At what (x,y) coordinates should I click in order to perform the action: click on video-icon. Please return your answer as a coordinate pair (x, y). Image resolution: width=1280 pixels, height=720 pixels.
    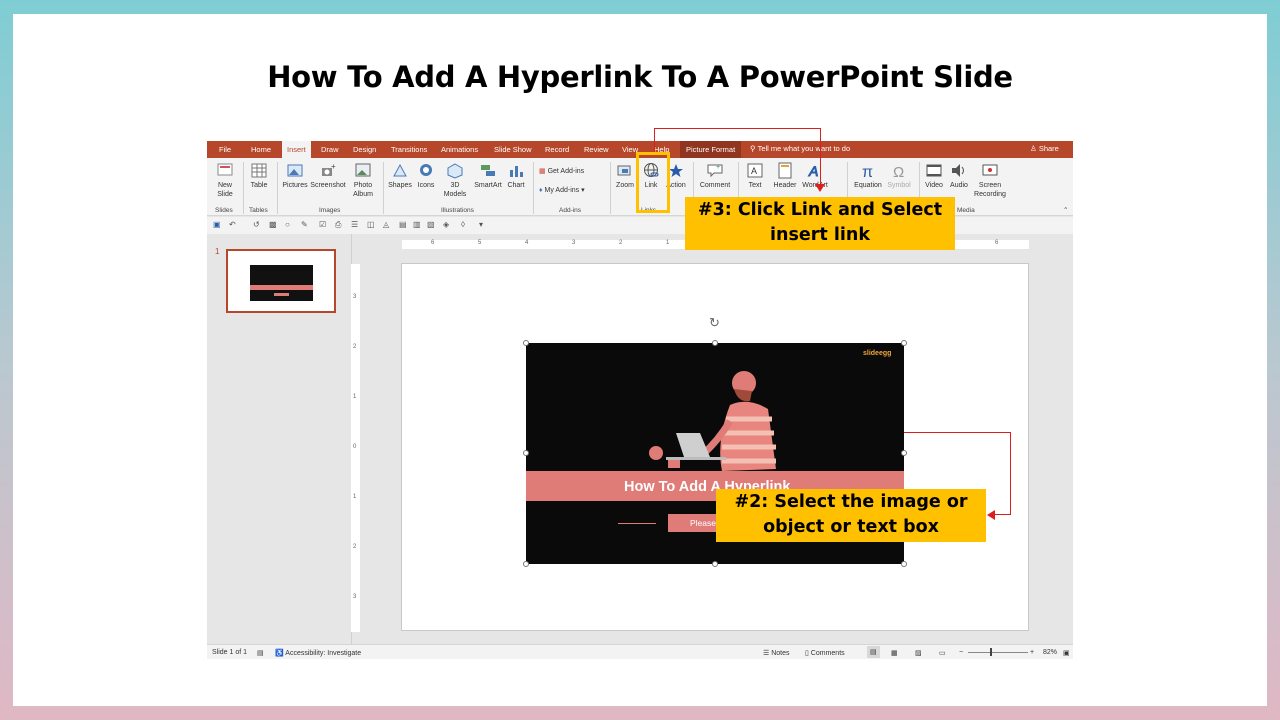
    Looking at the image, I should click on (934, 170).